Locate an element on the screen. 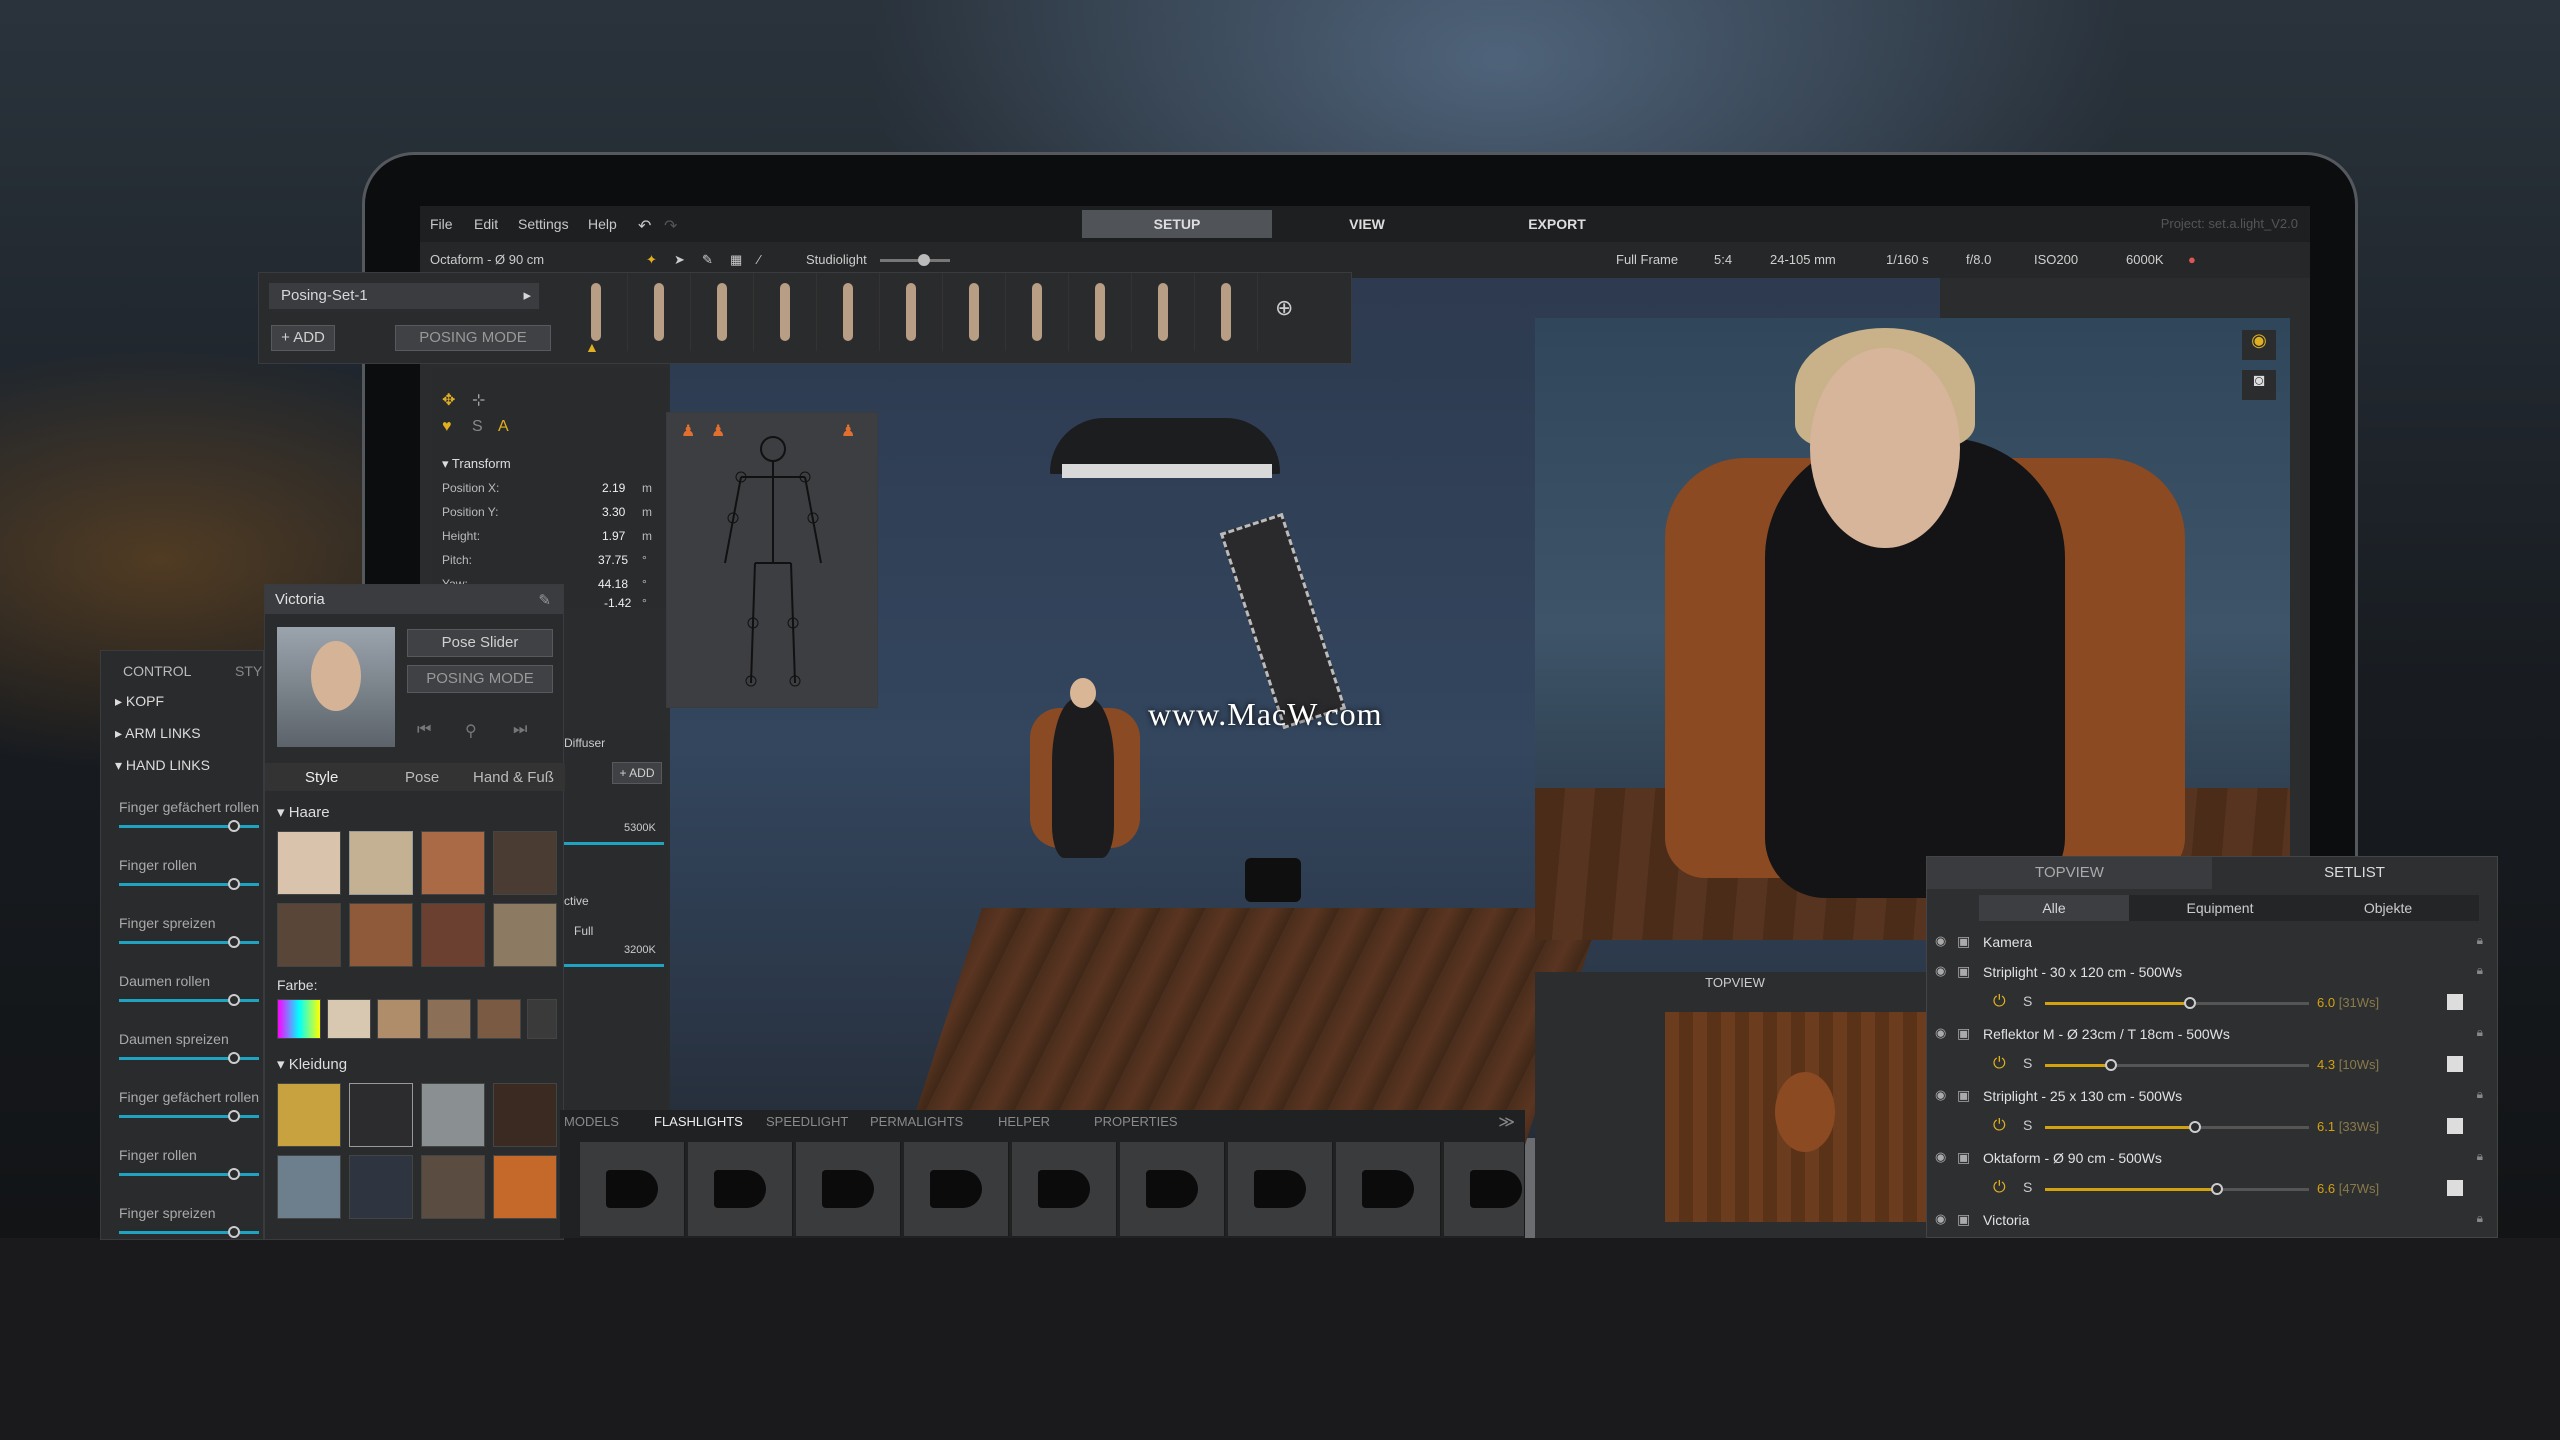 The image size is (2560, 1440). visibility-eye-icon: ◉ is located at coordinates (1940, 1219).